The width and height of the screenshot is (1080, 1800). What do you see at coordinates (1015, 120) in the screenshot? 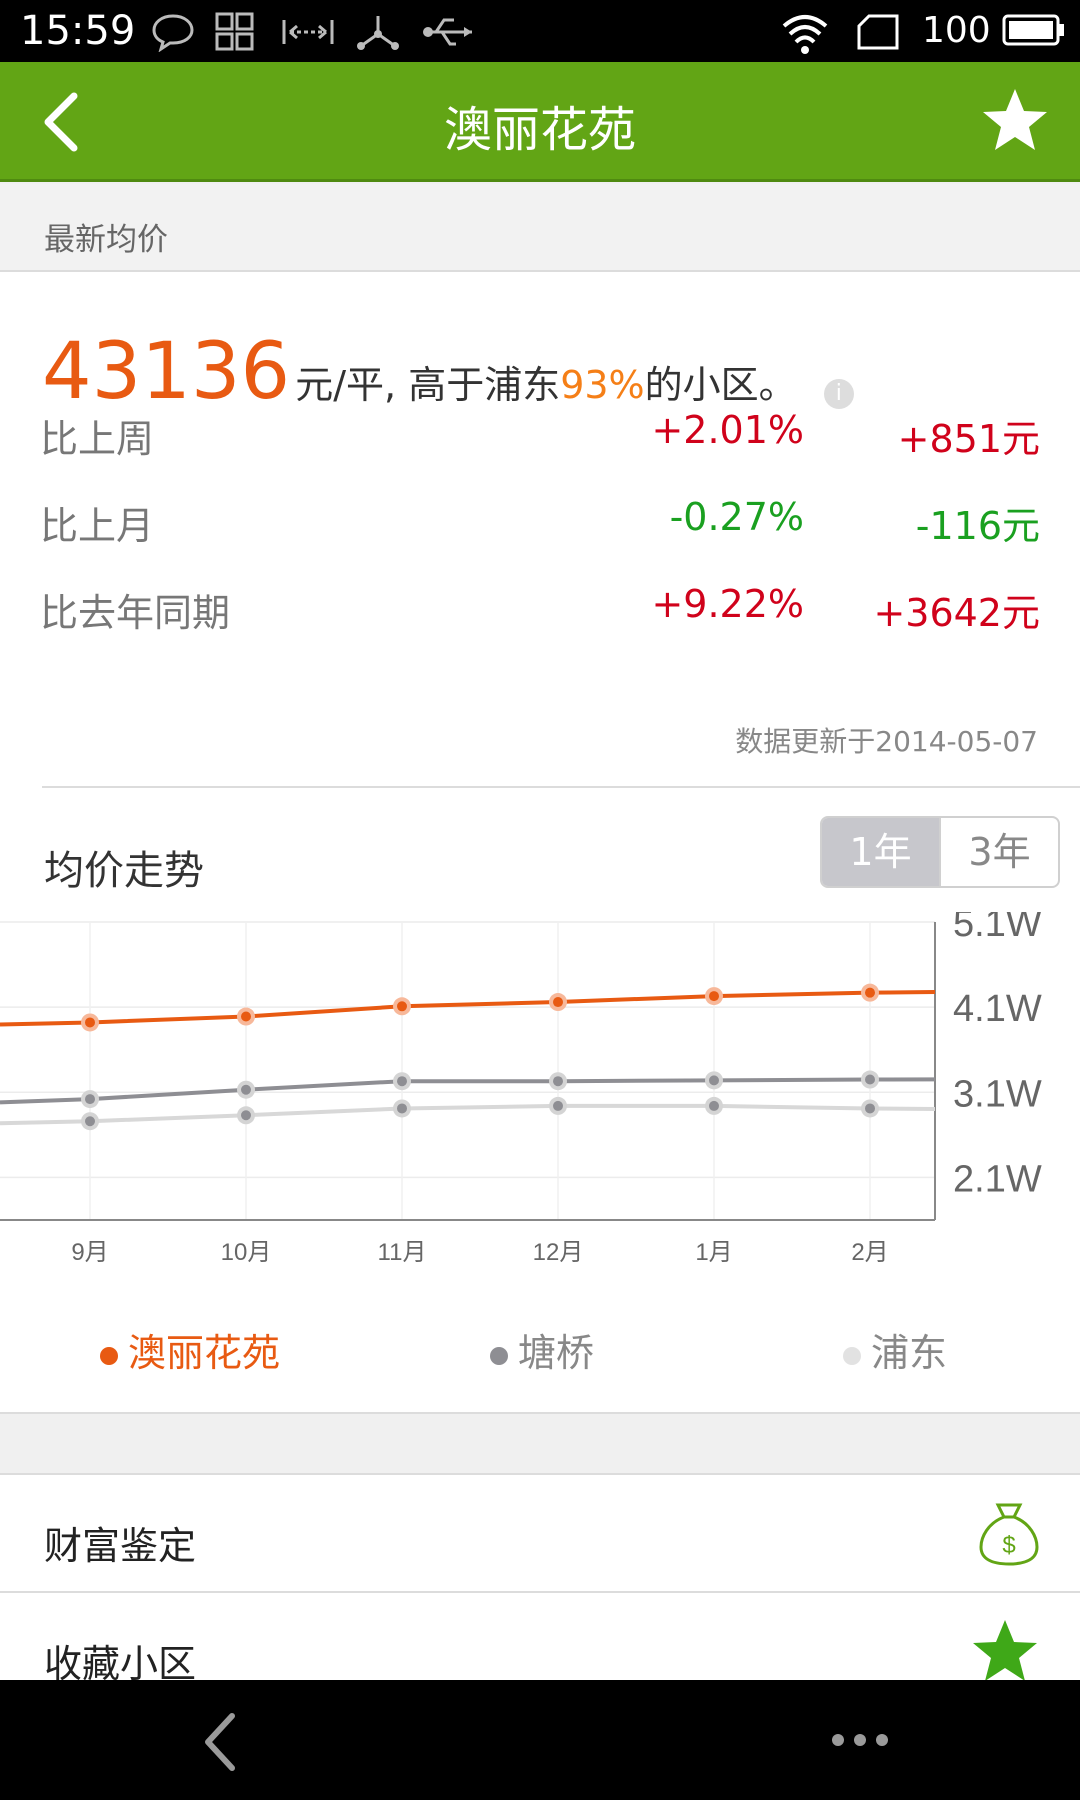
I see `favorite-star-icon` at bounding box center [1015, 120].